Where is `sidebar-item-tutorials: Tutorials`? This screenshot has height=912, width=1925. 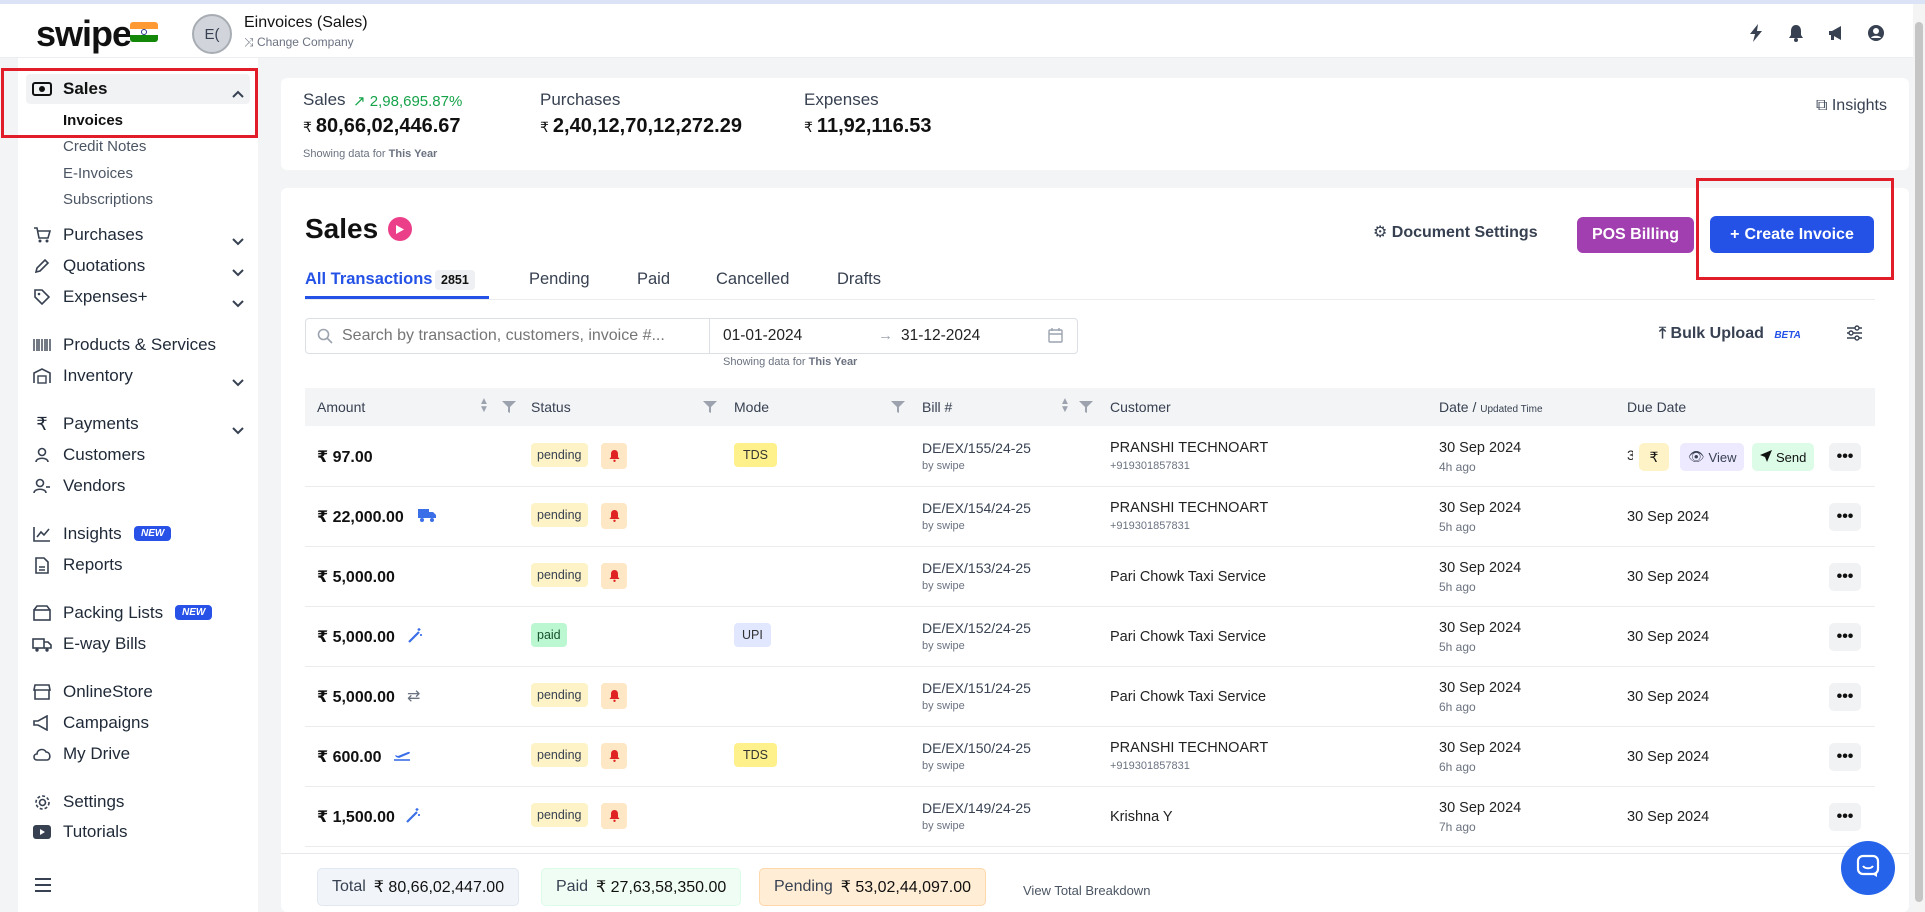
sidebar-item-tutorials: Tutorials is located at coordinates (138, 832).